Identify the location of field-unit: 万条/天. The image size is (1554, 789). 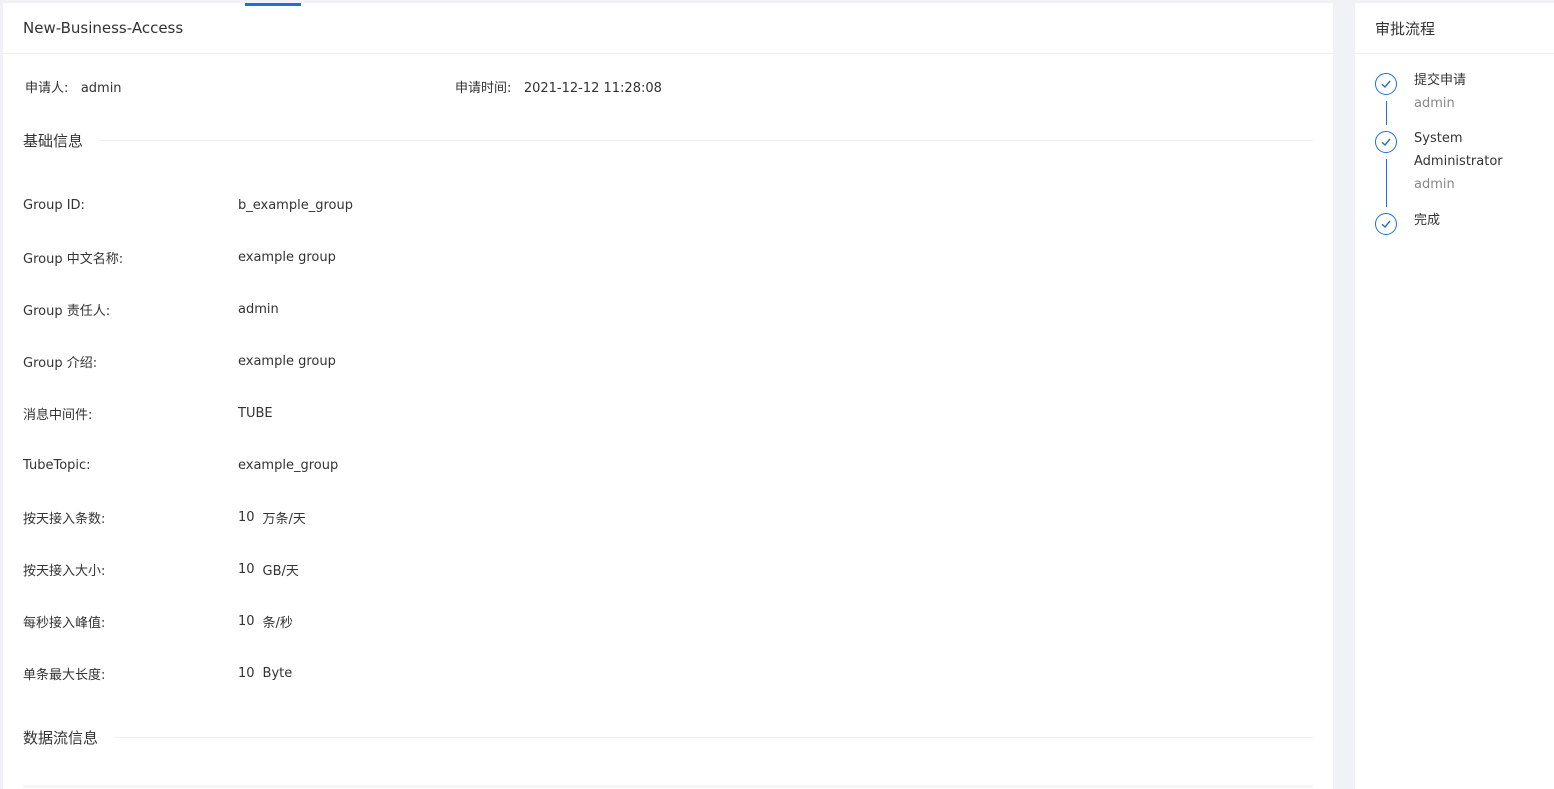
(284, 519).